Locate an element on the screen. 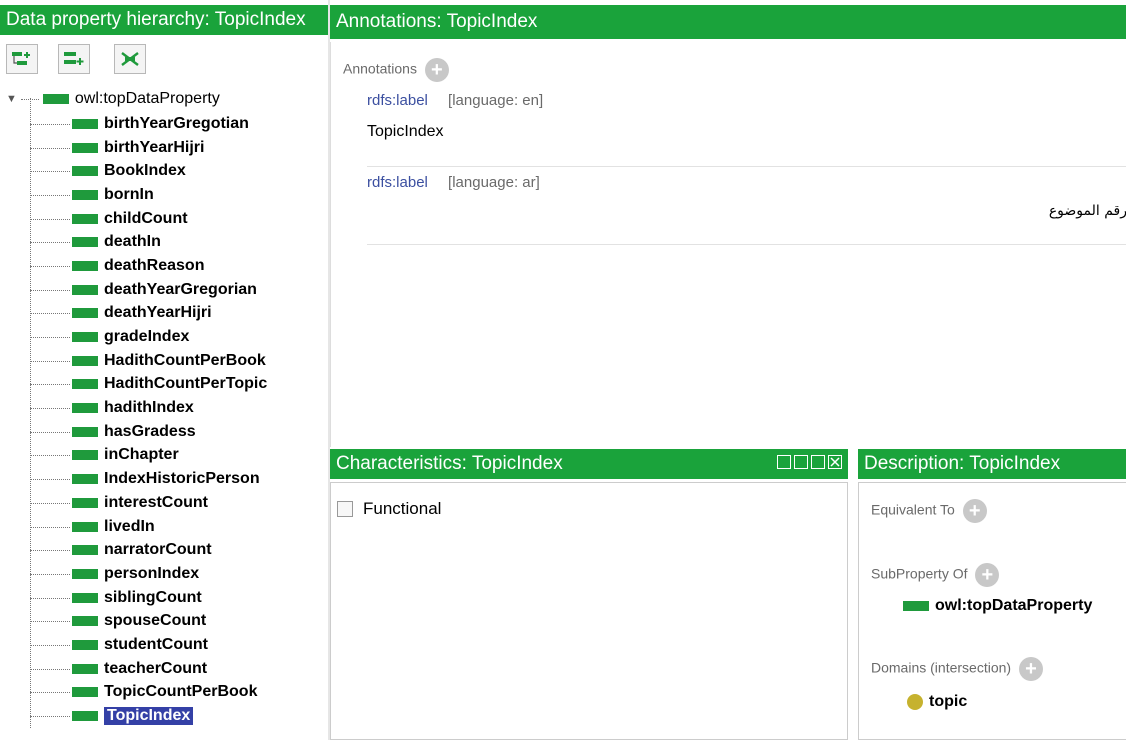 This screenshot has width=1126, height=740. annotation-value: رقم الموضوع is located at coordinates (1087, 211).